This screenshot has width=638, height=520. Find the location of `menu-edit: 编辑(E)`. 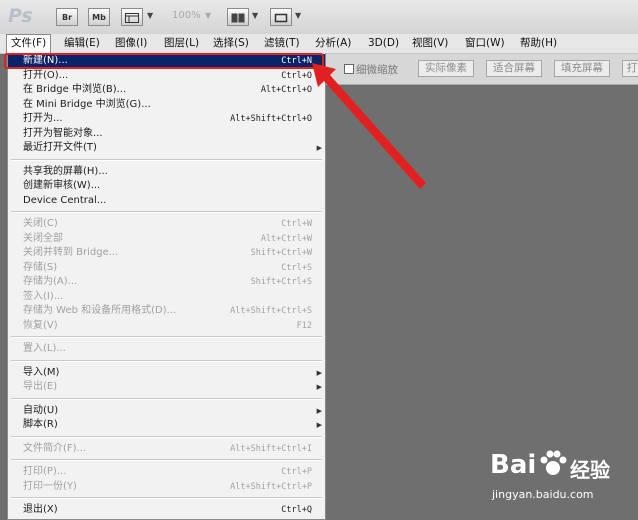

menu-edit: 编辑(E) is located at coordinates (82, 43).